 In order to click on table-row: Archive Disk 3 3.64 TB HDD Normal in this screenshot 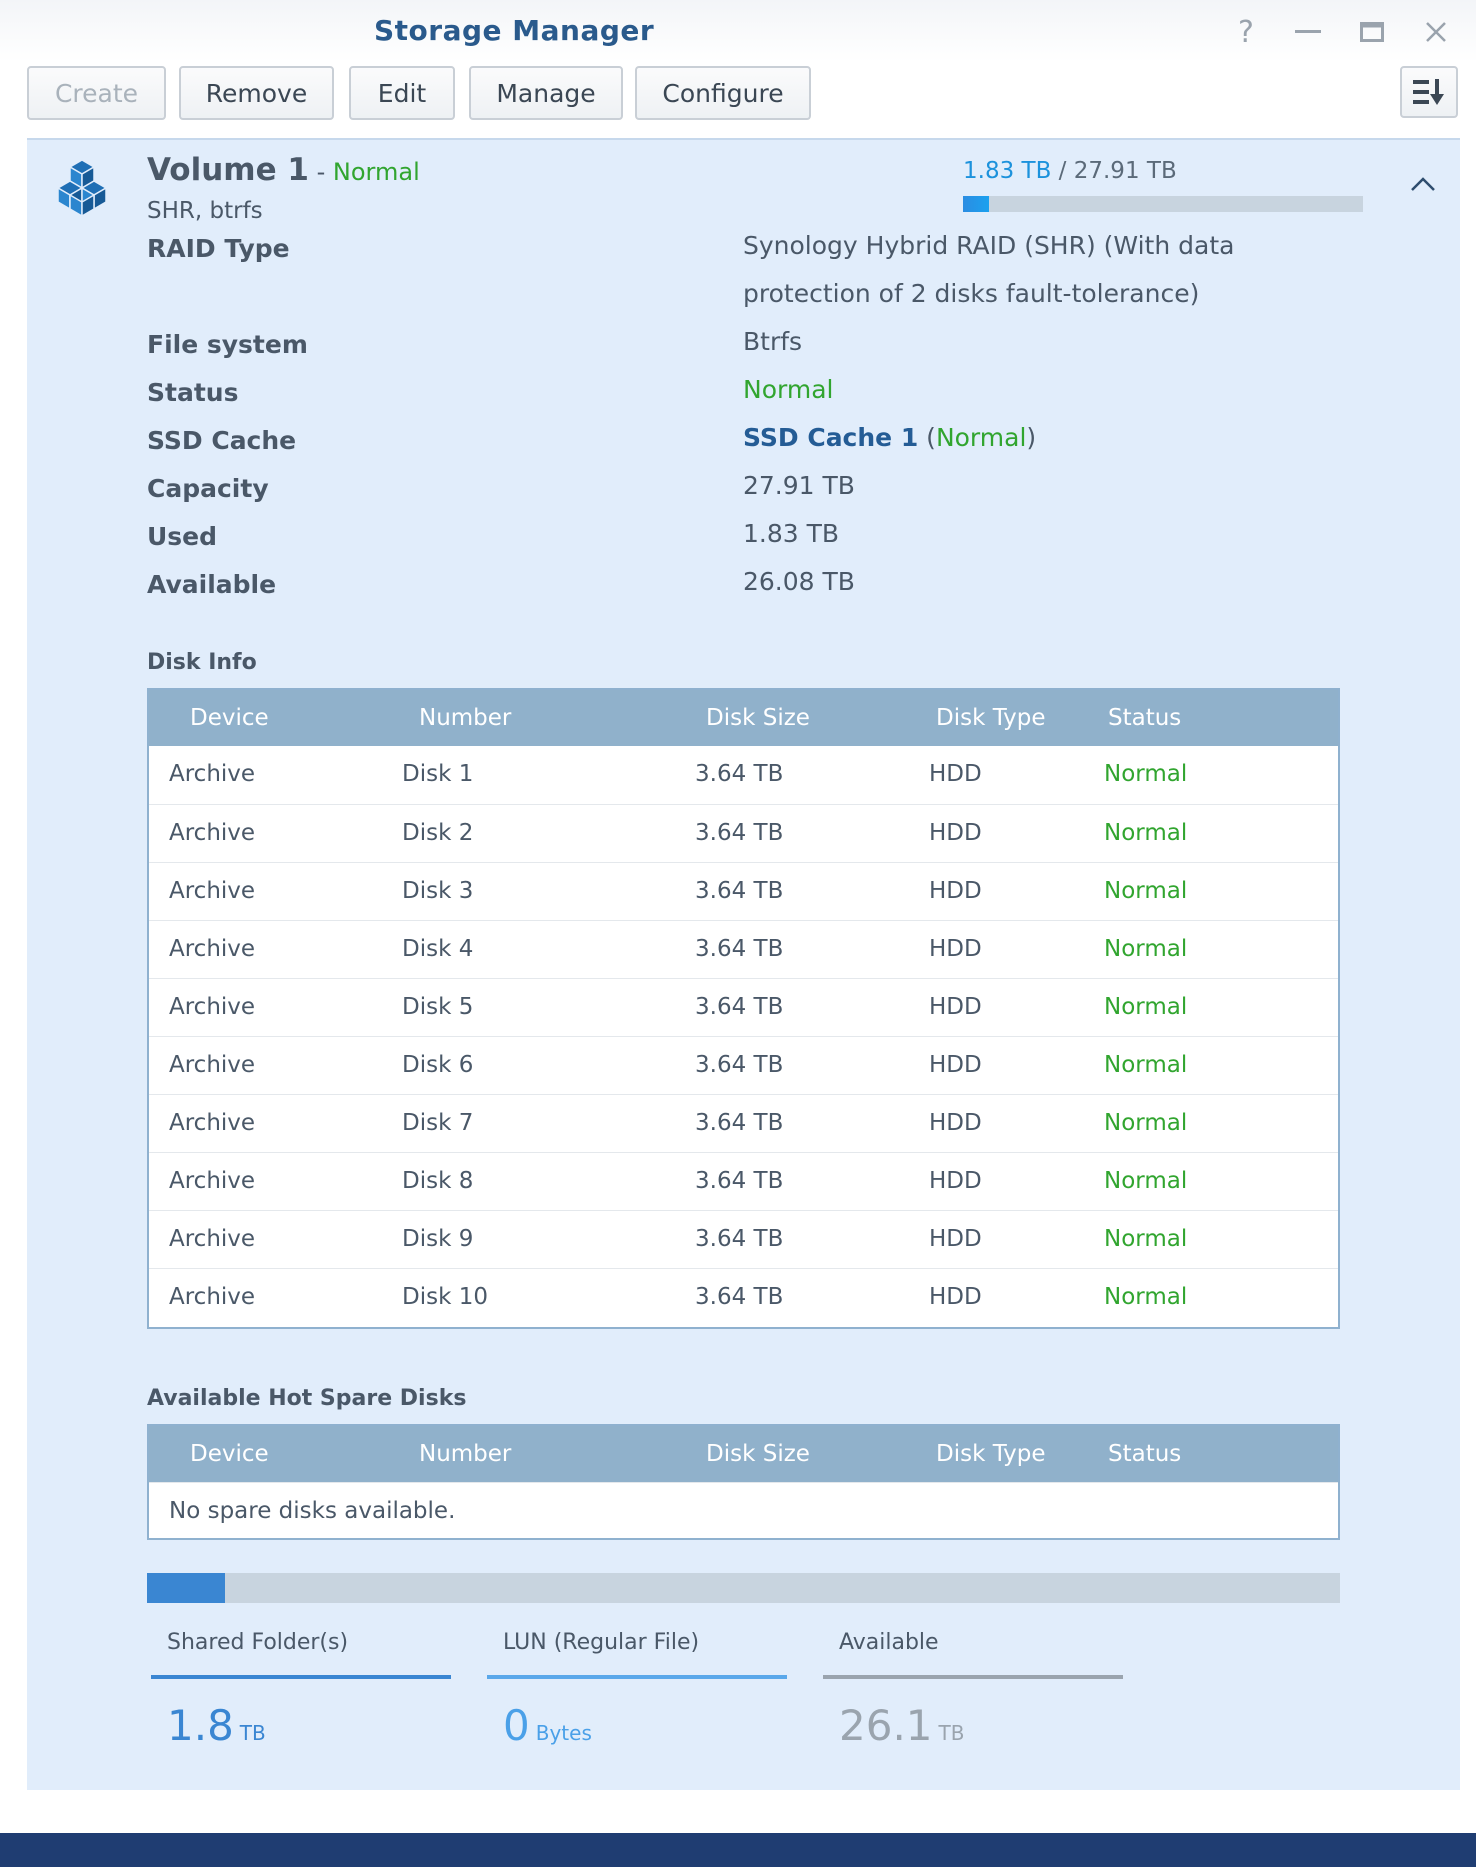, I will do `click(743, 891)`.